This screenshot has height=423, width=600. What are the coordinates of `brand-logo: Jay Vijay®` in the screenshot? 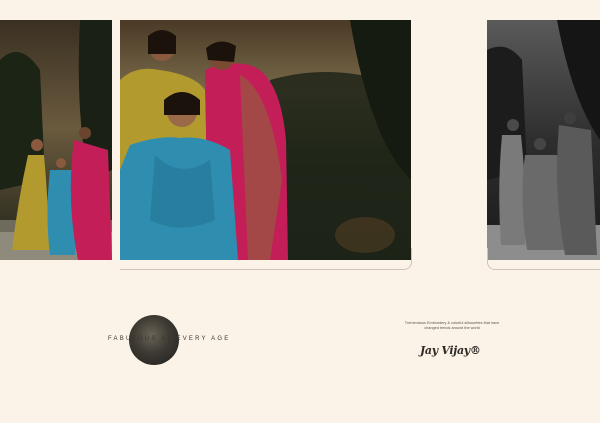 It's located at (450, 350).